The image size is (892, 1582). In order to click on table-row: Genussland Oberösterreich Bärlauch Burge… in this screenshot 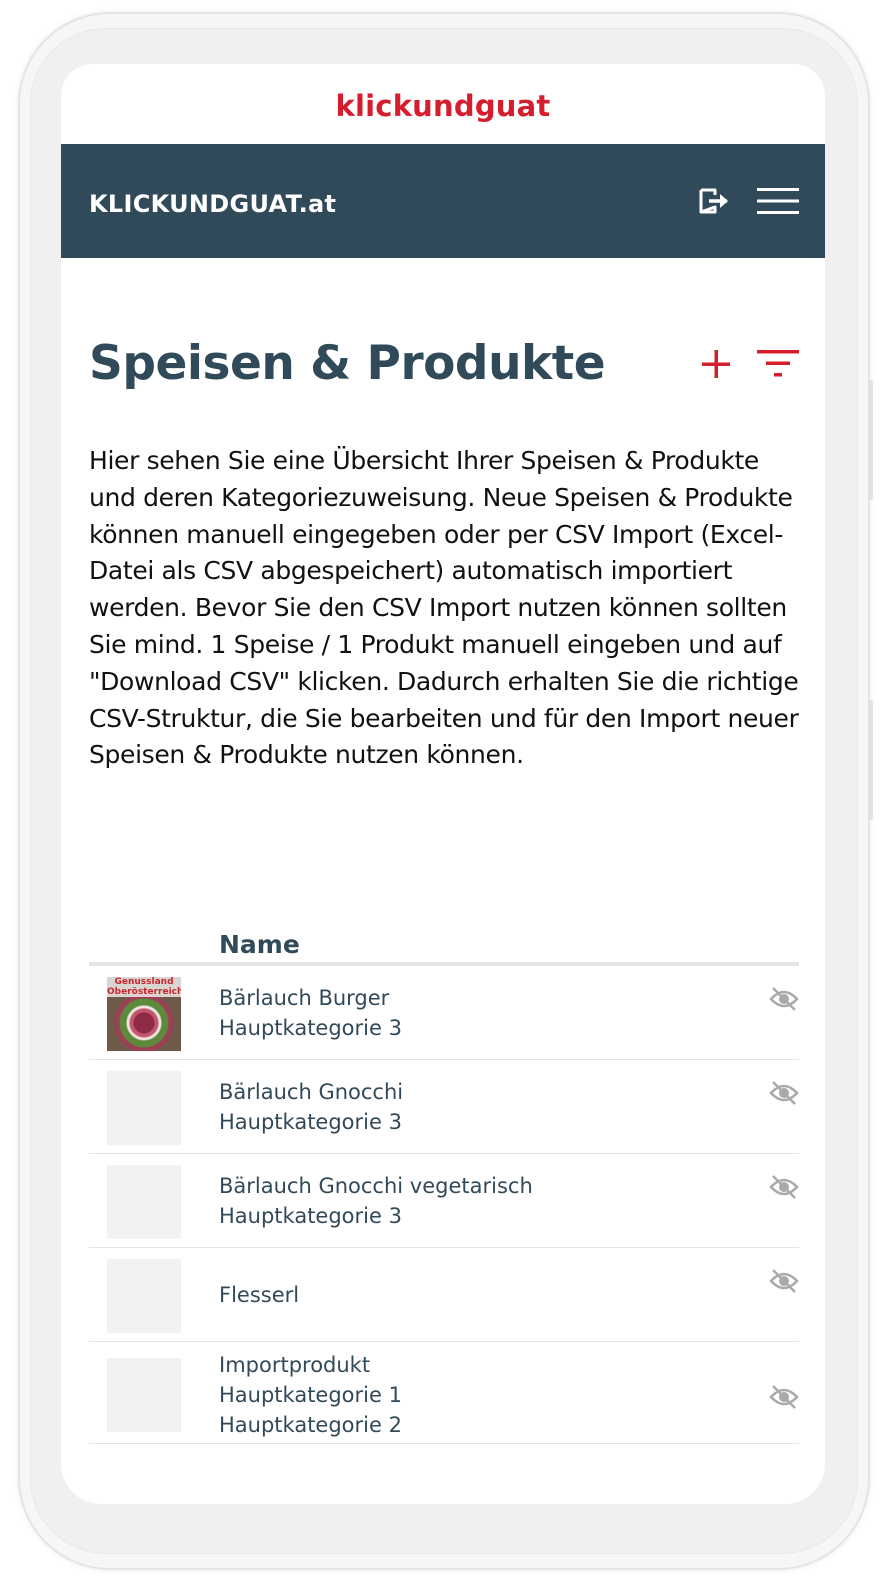, I will do `click(444, 1013)`.